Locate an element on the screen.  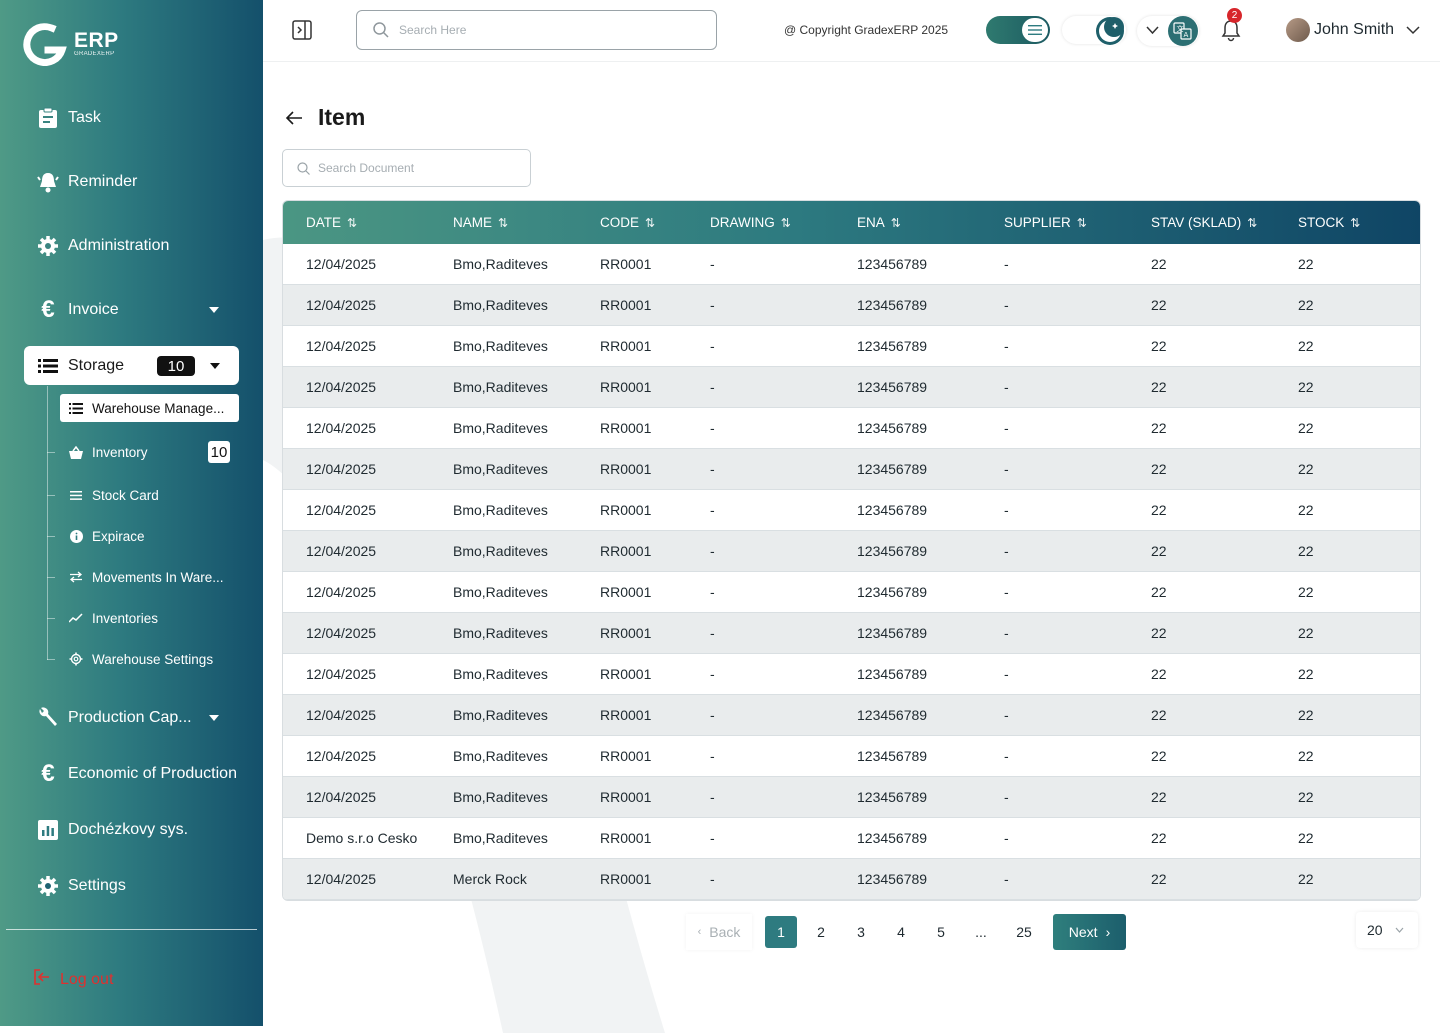
pagination-page-4: 4 is located at coordinates (901, 932).